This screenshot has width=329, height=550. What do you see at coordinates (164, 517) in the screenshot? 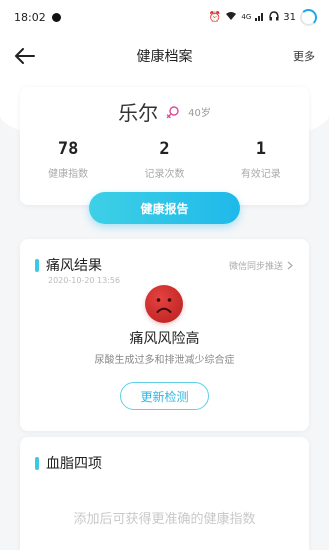
I see `lipid-add-hint: 添加后可获得更准确的健康指数` at bounding box center [164, 517].